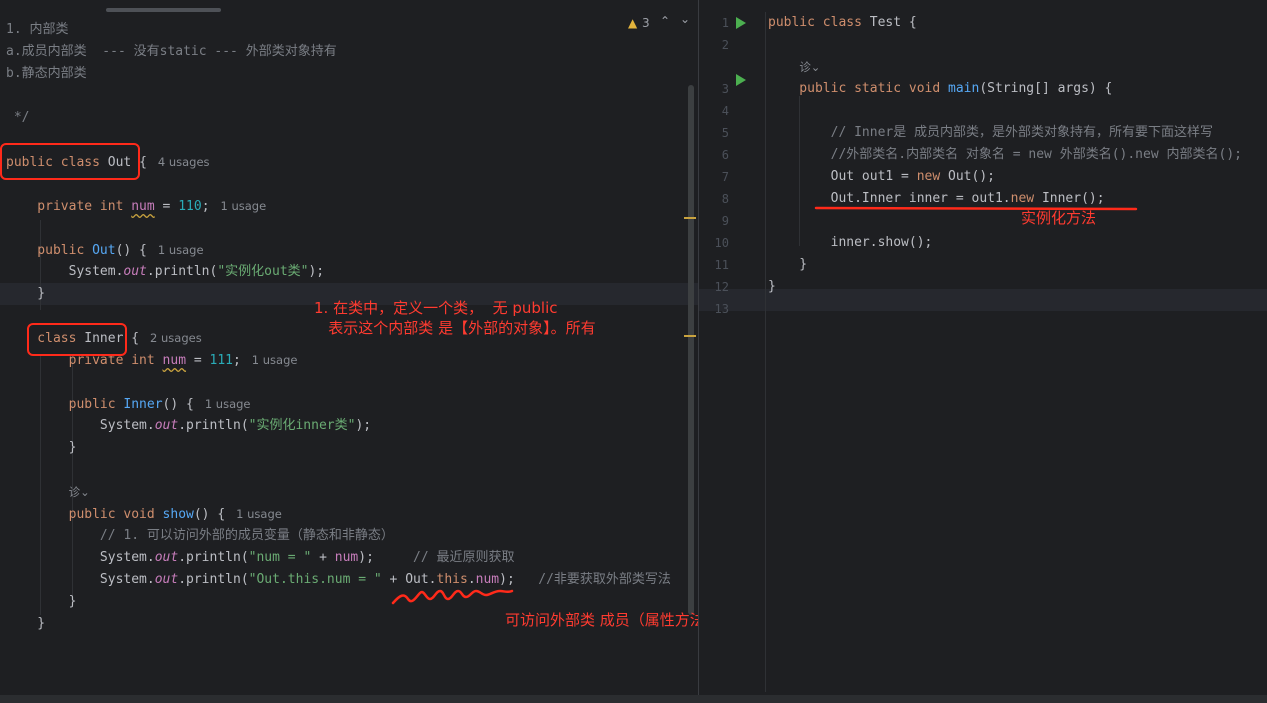 The height and width of the screenshot is (703, 1267). What do you see at coordinates (105, 250) in the screenshot?
I see `code-line: public Out() { 1 usage` at bounding box center [105, 250].